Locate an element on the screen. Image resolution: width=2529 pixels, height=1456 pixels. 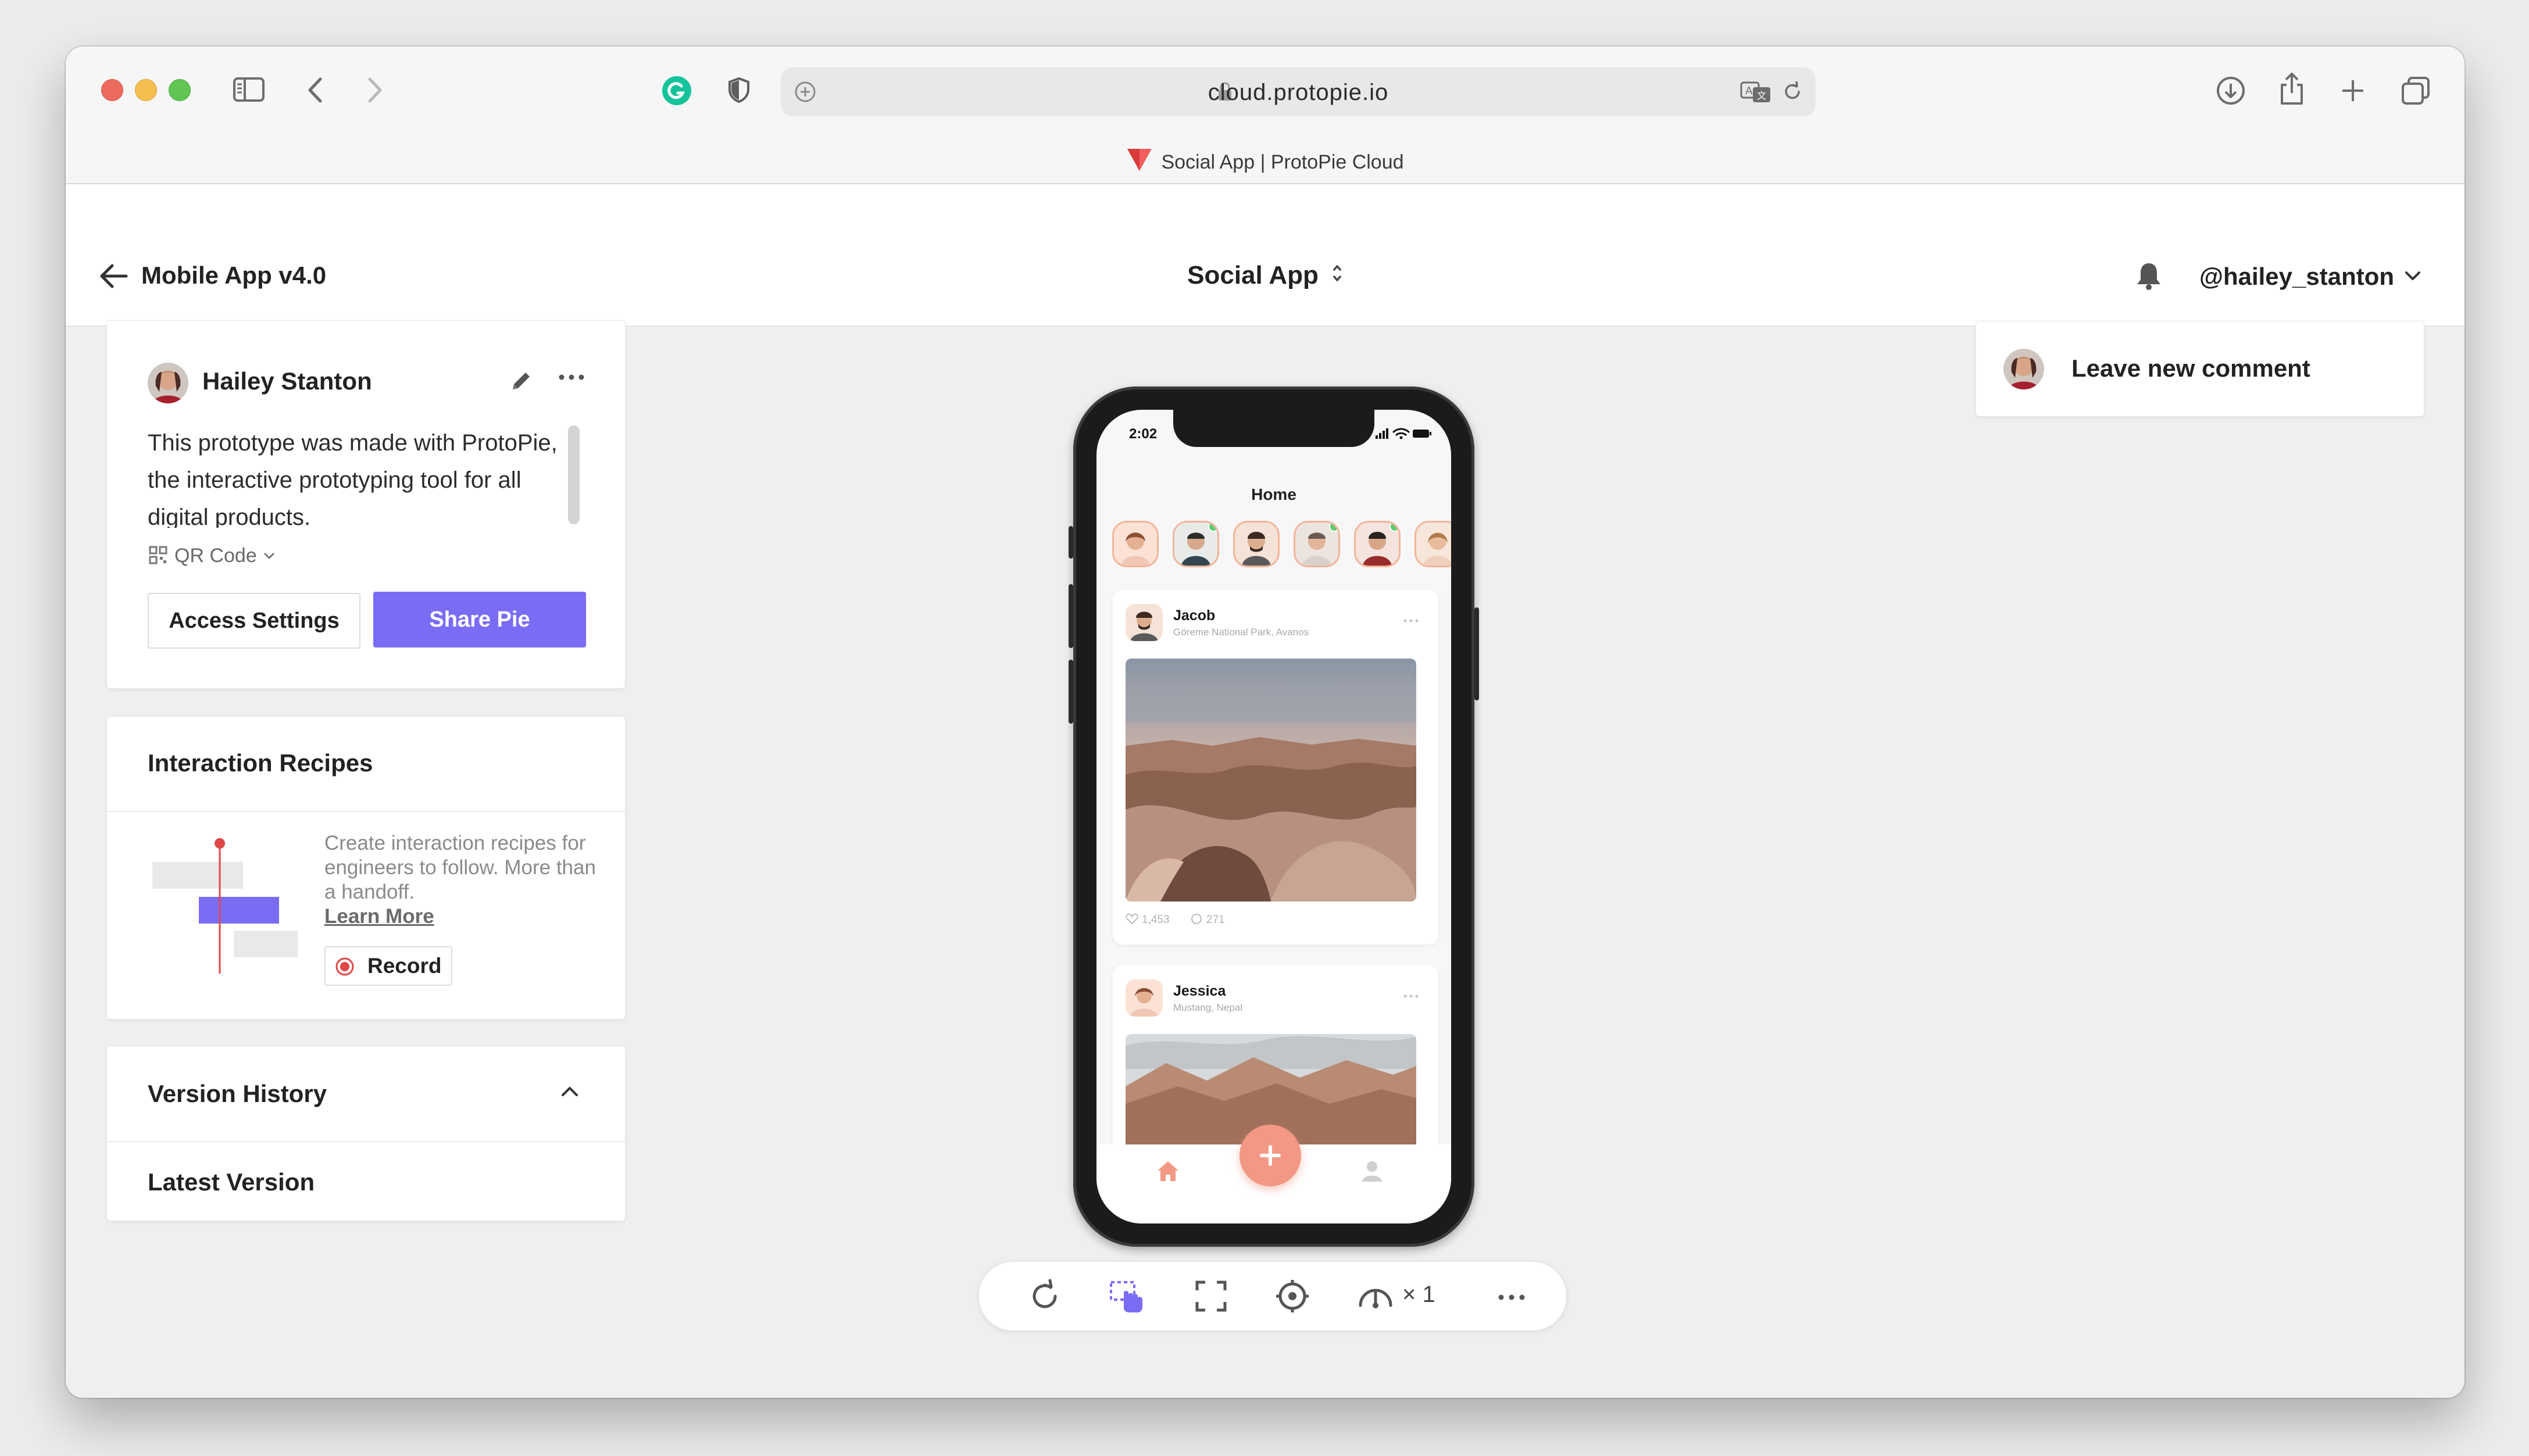
sort-chevron-icon is located at coordinates (1337, 274).